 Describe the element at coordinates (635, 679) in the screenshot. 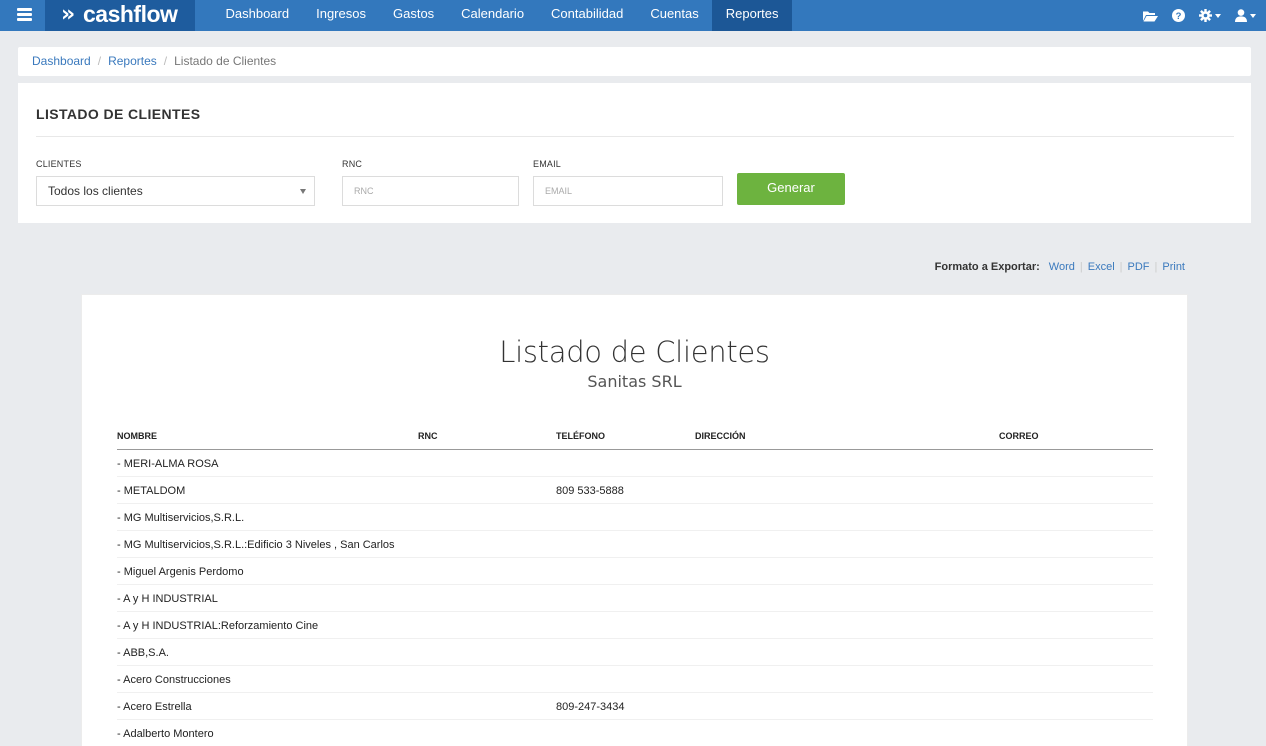

I see `table-row: - Acero Construcciones` at that location.